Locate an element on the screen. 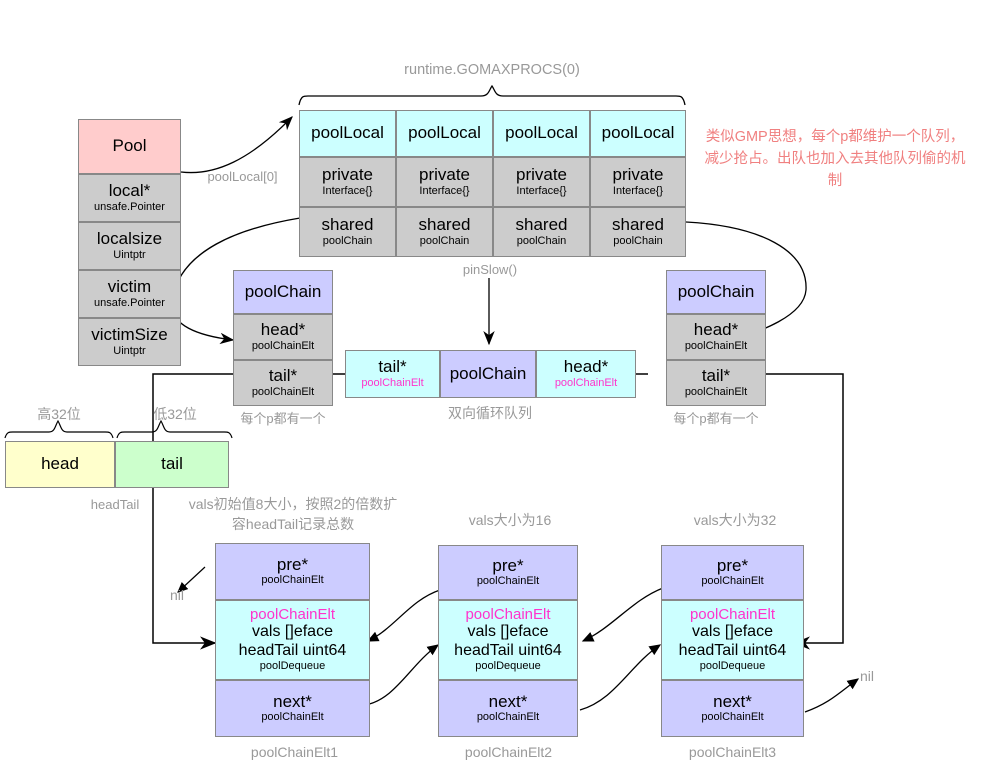 The height and width of the screenshot is (768, 981). deque-caption: 双向循环队列 is located at coordinates (490, 413).